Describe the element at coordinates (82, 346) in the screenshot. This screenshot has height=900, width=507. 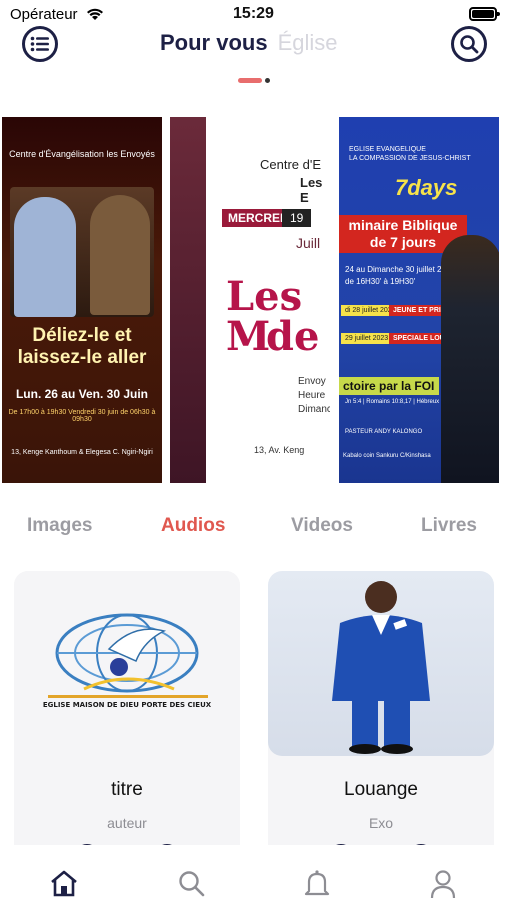
I see `slide1-headline: Déliez-le et laissez-le aller` at that location.